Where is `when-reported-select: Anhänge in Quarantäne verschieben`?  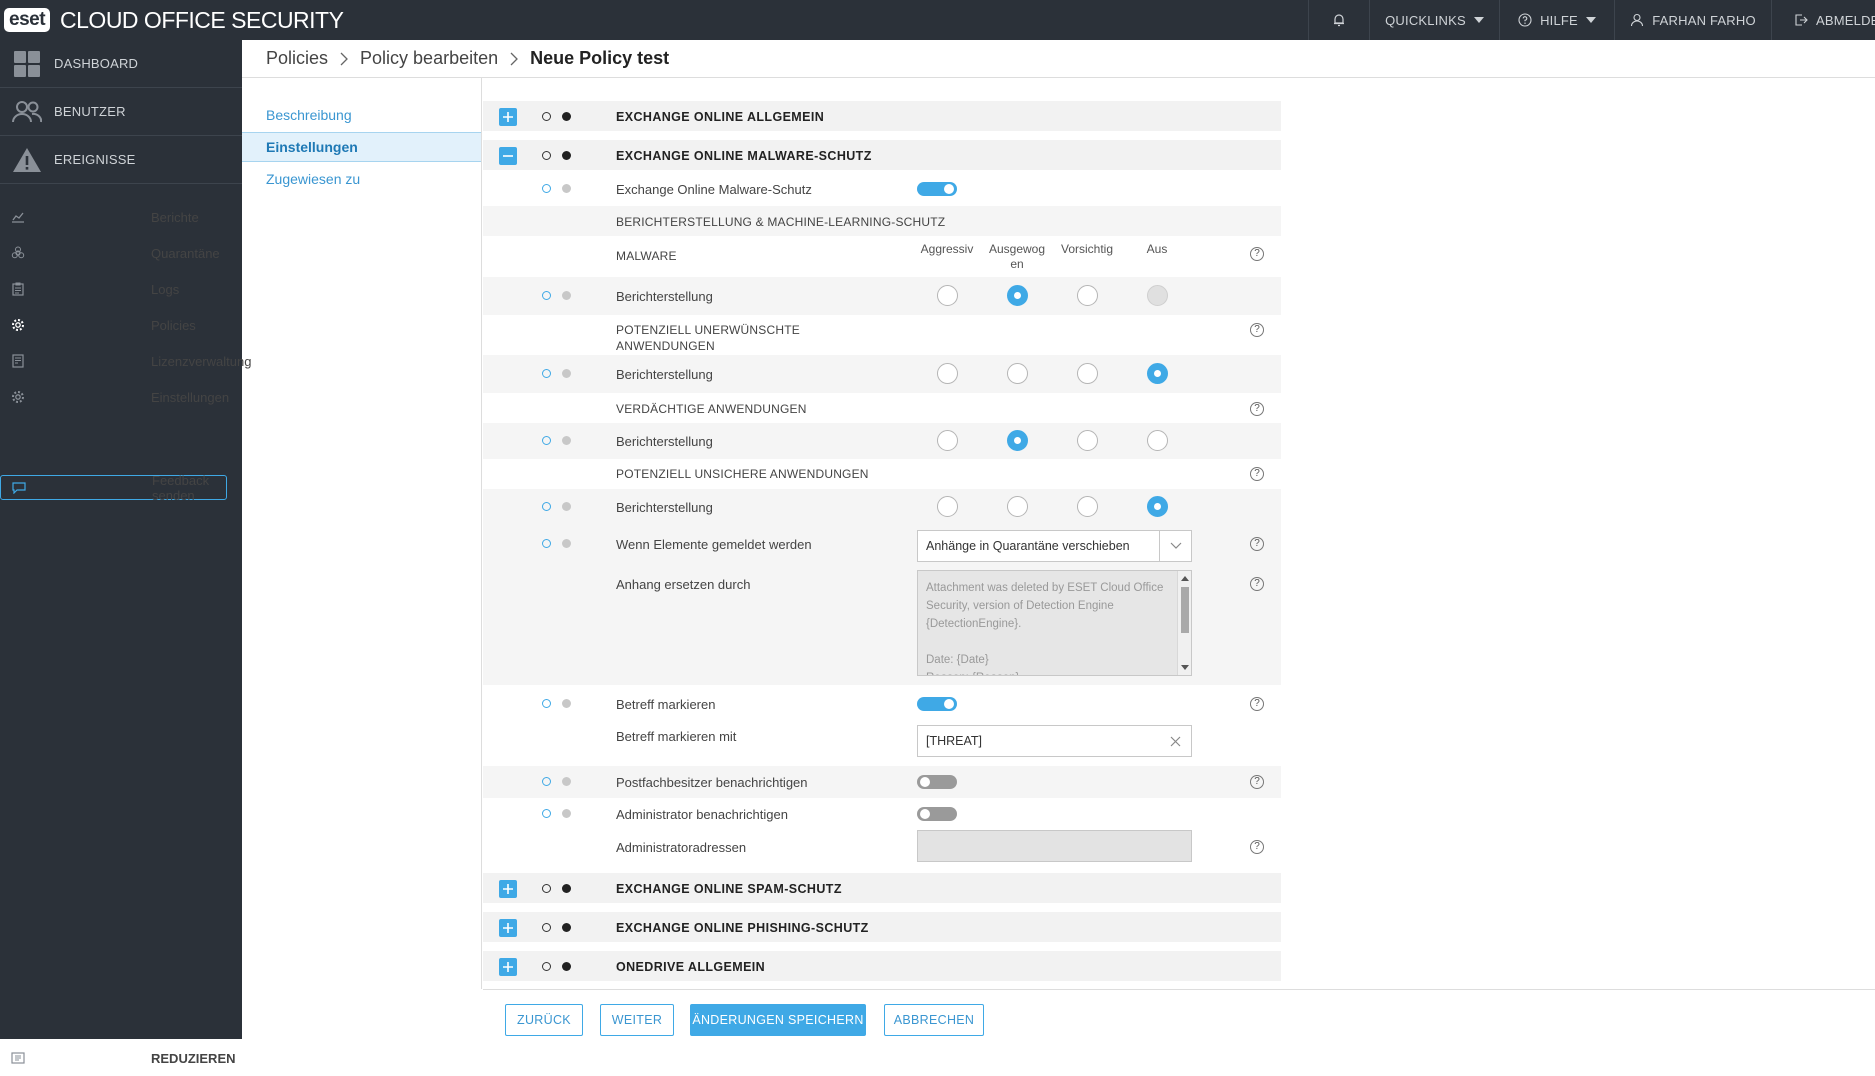
when-reported-select: Anhänge in Quarantäne verschieben is located at coordinates (1054, 546).